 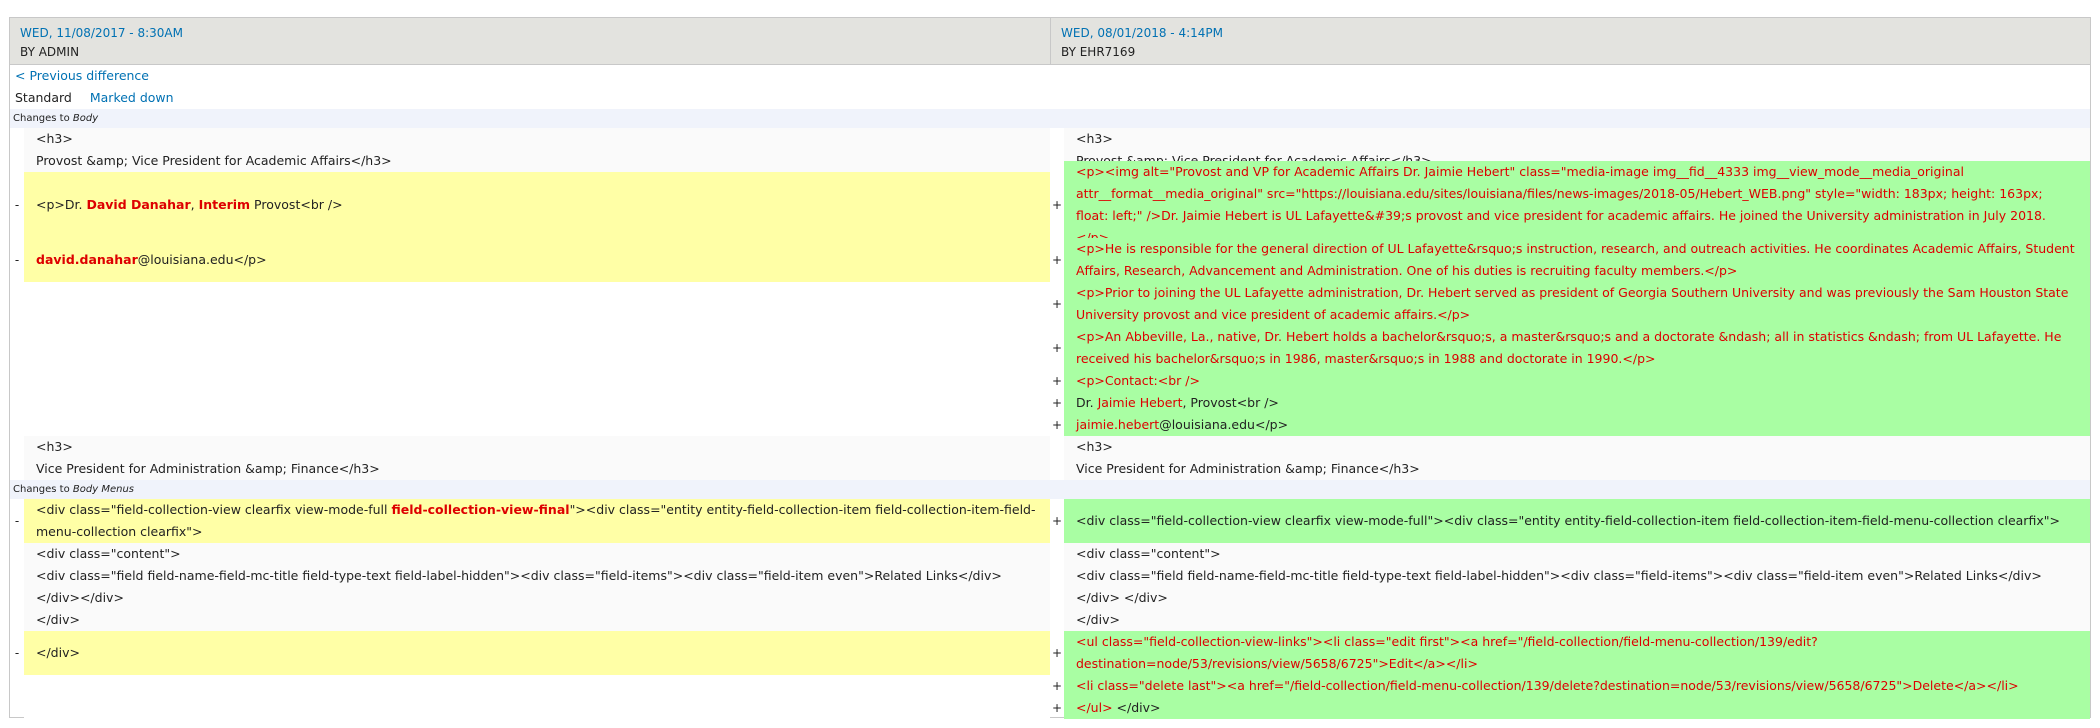 I want to click on text-segment: , Provost<br />, so click(x=1230, y=402).